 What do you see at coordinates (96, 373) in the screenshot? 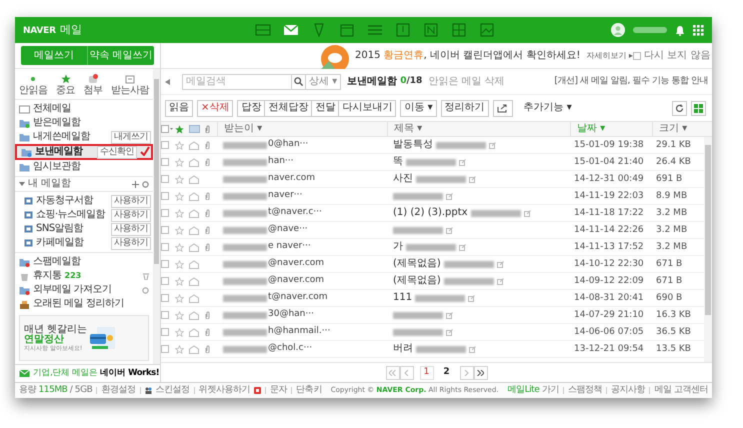
I see `works-promo-text: 기업,단체 메일은 네이버 Works!` at bounding box center [96, 373].